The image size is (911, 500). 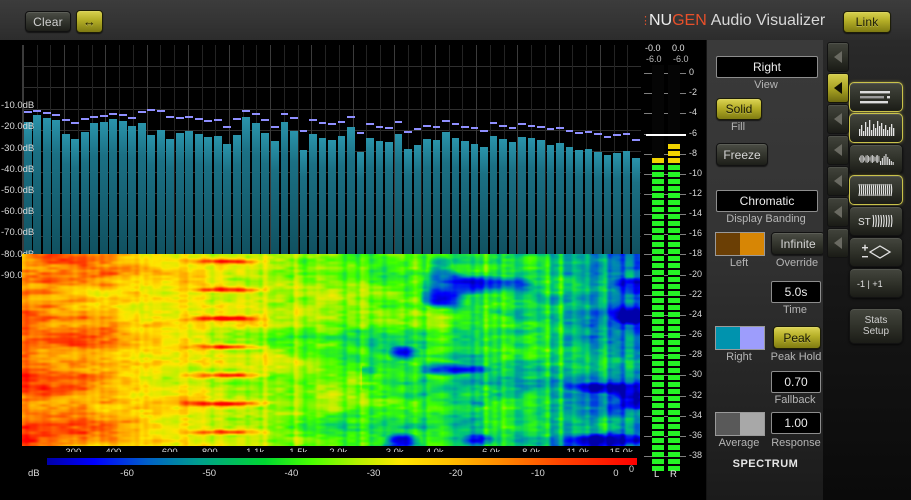 What do you see at coordinates (740, 338) in the screenshot?
I see `right-color-swatch` at bounding box center [740, 338].